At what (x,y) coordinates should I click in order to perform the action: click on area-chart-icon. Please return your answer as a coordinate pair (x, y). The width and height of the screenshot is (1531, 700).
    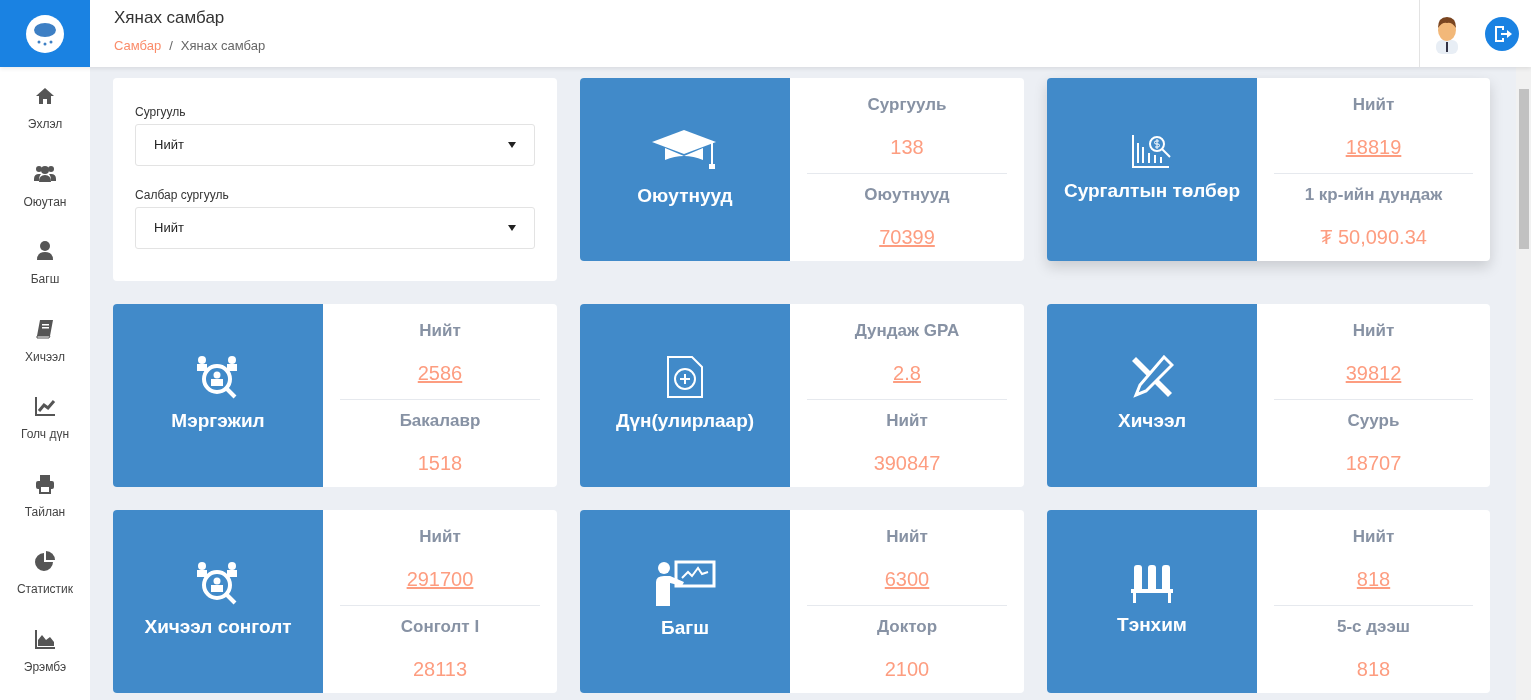
    Looking at the image, I should click on (45, 638).